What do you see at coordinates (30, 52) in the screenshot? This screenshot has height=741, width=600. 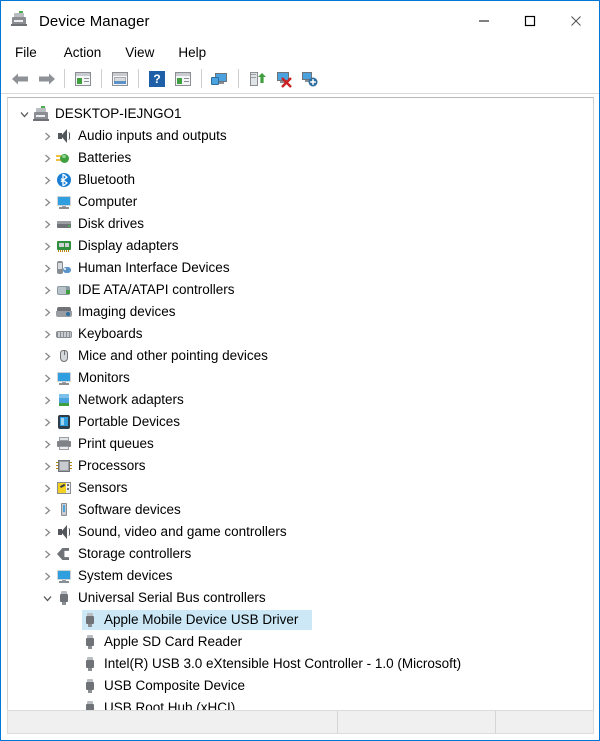 I see `menu-file: File` at bounding box center [30, 52].